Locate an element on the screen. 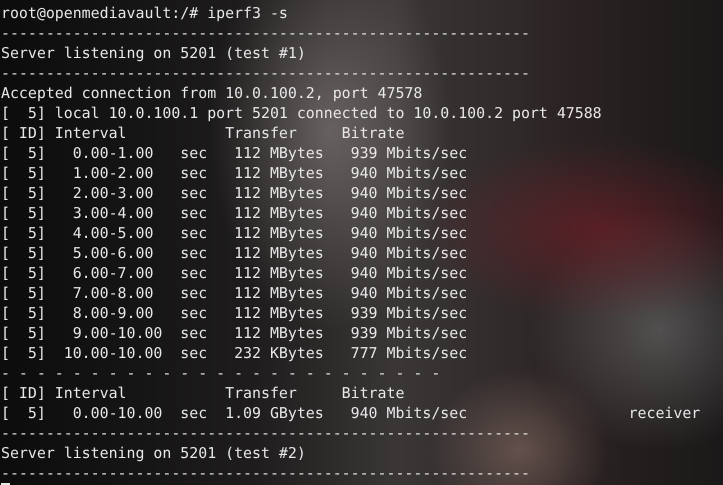  terminal-line: [ 5] 9.00-10.00 sec 112 MBytes 939 Mbits/sec is located at coordinates (234, 333).